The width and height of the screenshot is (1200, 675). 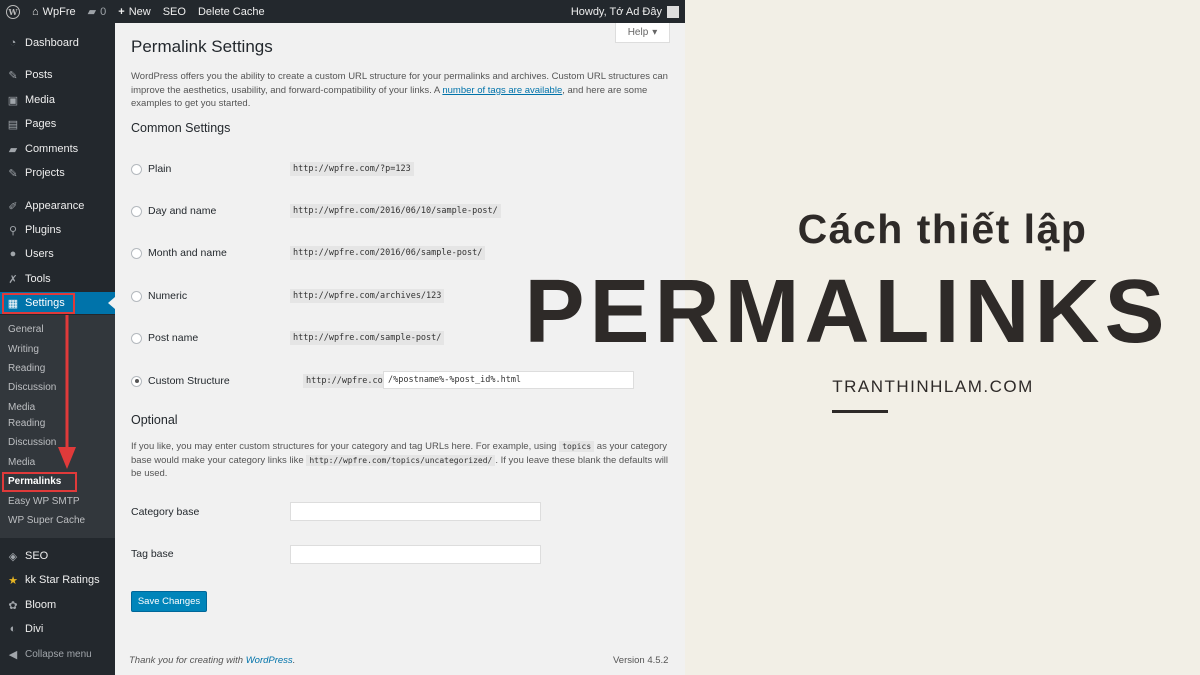 I want to click on wordpress-logo-icon: W, so click(x=13, y=11).